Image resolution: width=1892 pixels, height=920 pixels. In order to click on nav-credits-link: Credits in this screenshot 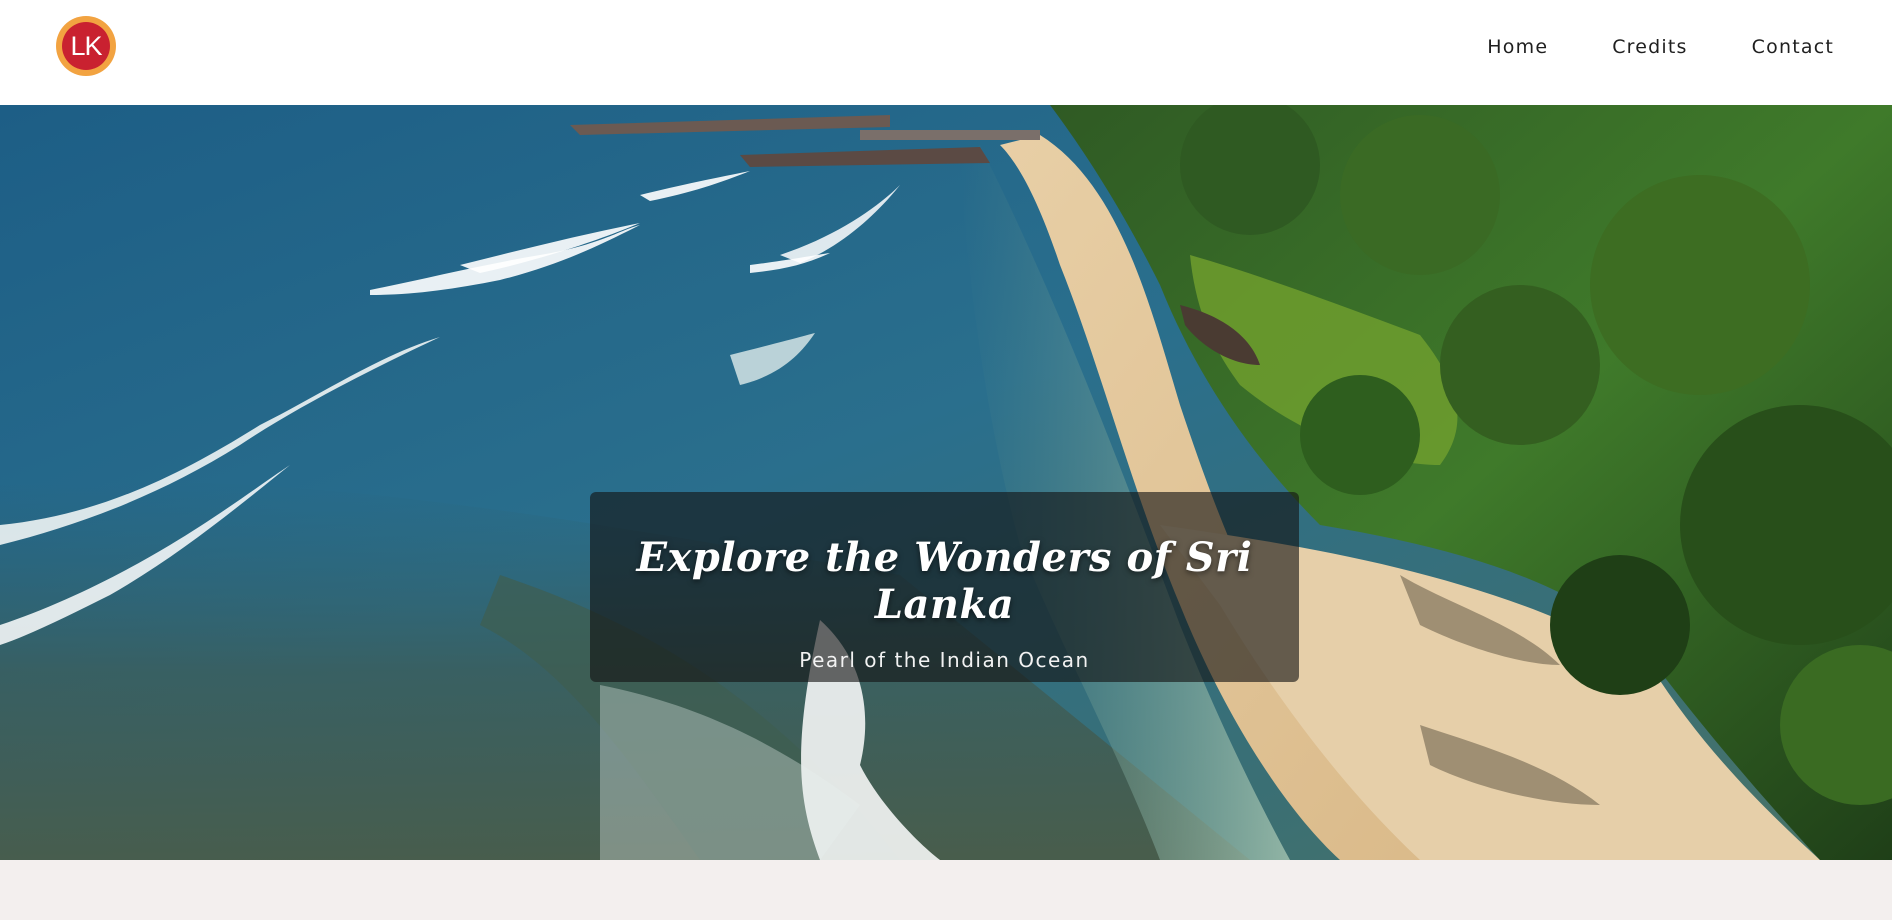, I will do `click(1649, 47)`.